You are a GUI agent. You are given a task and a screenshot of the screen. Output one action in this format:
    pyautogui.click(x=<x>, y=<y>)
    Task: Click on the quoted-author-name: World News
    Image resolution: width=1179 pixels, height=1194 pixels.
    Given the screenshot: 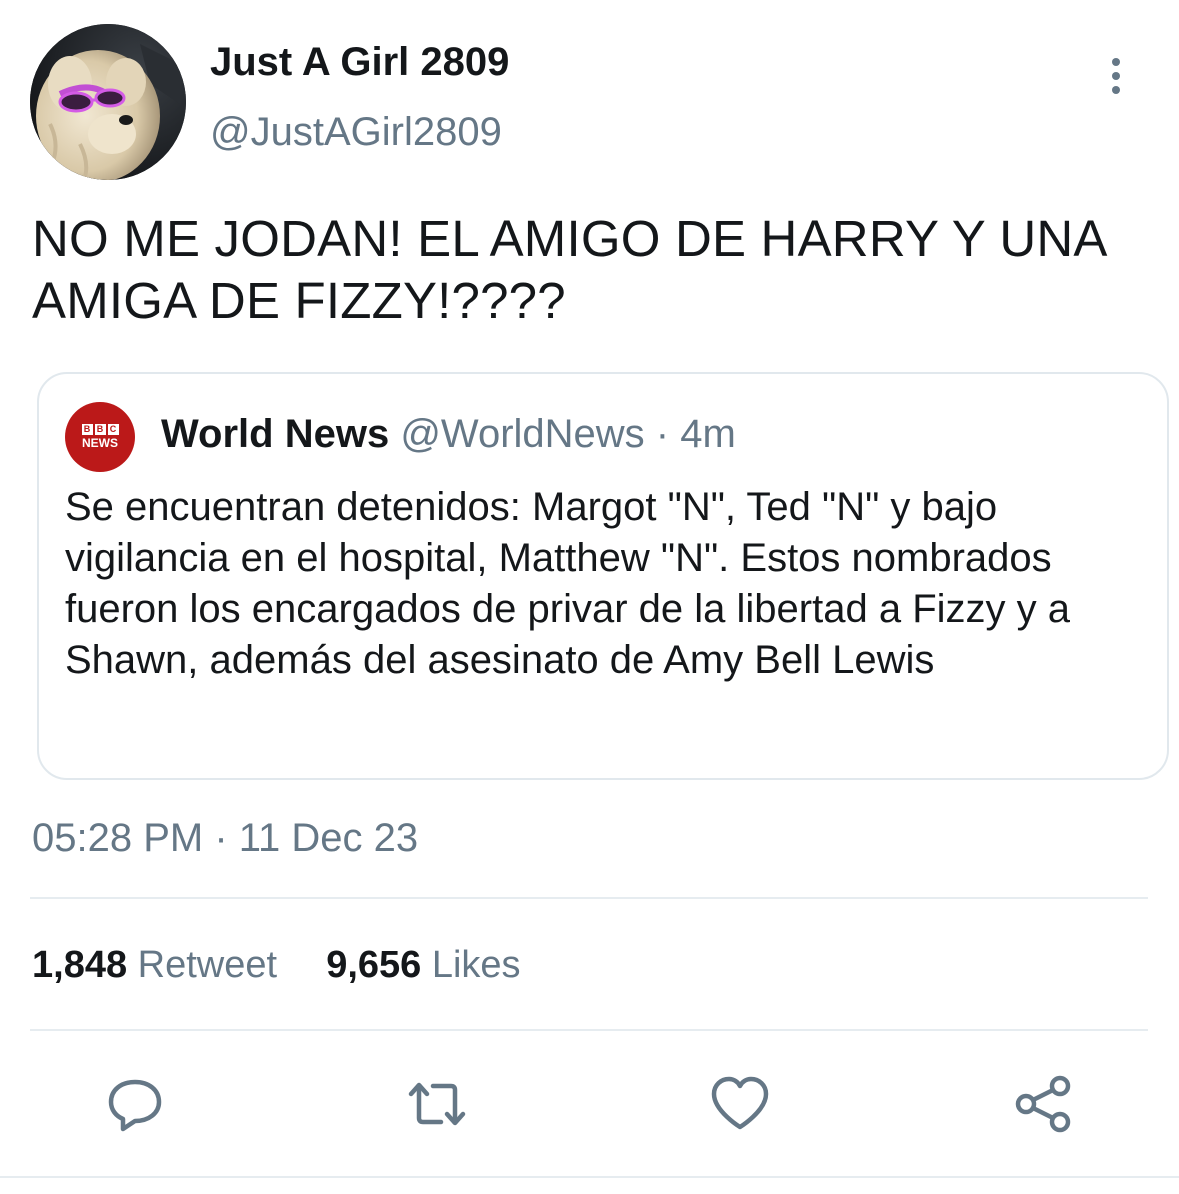 What is the action you would take?
    pyautogui.click(x=275, y=434)
    